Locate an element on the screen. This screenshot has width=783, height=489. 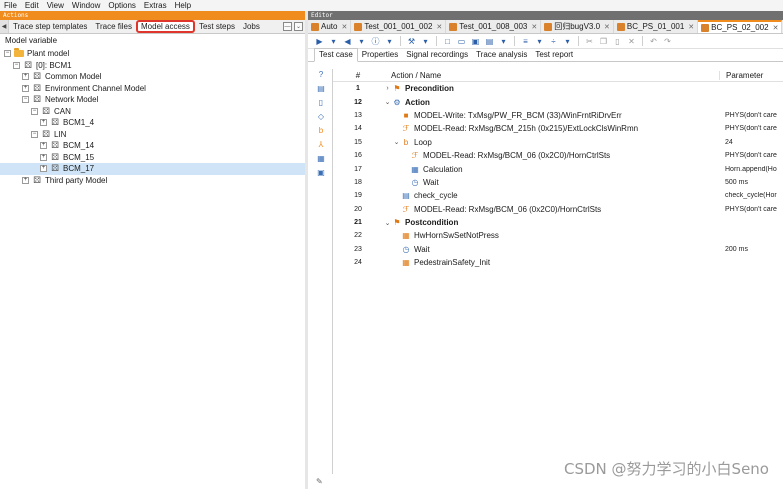
document-icon: ▤ is located at coordinates (321, 88).